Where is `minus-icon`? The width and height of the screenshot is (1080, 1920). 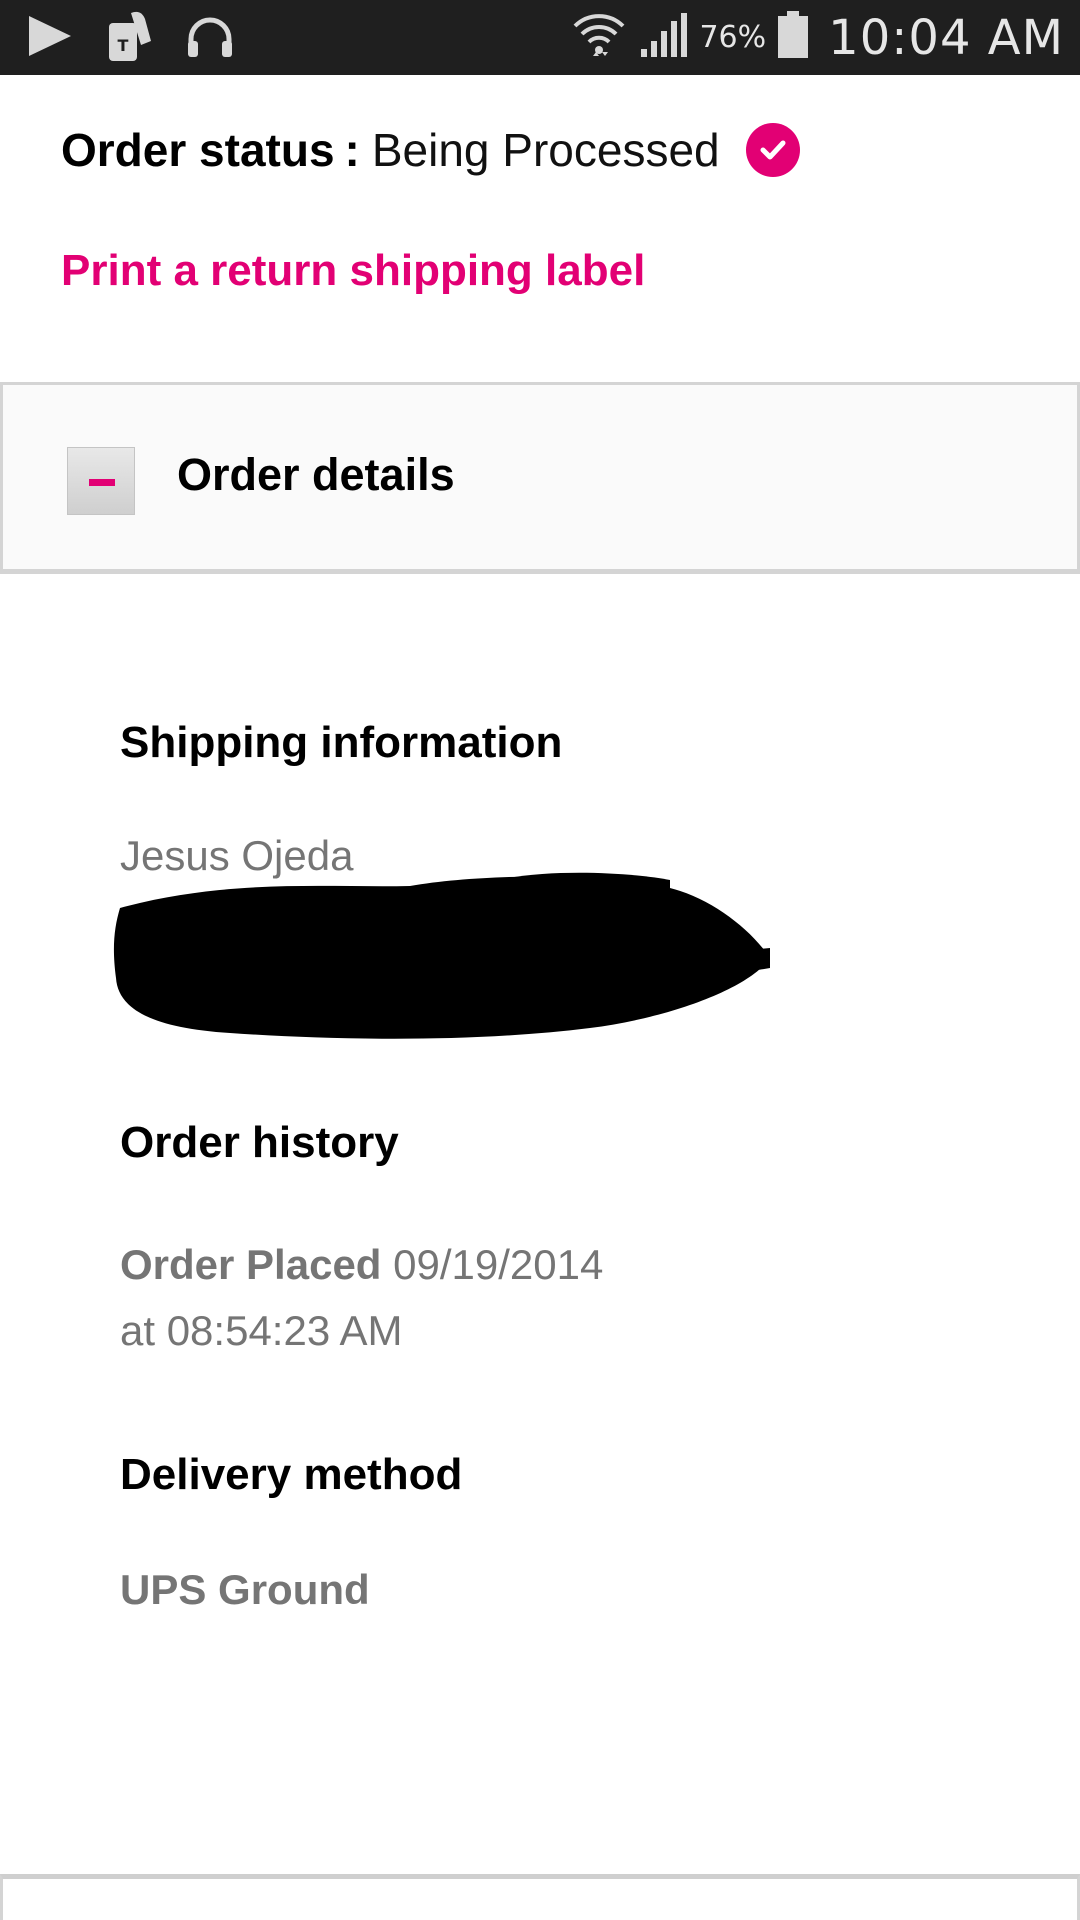 minus-icon is located at coordinates (101, 481).